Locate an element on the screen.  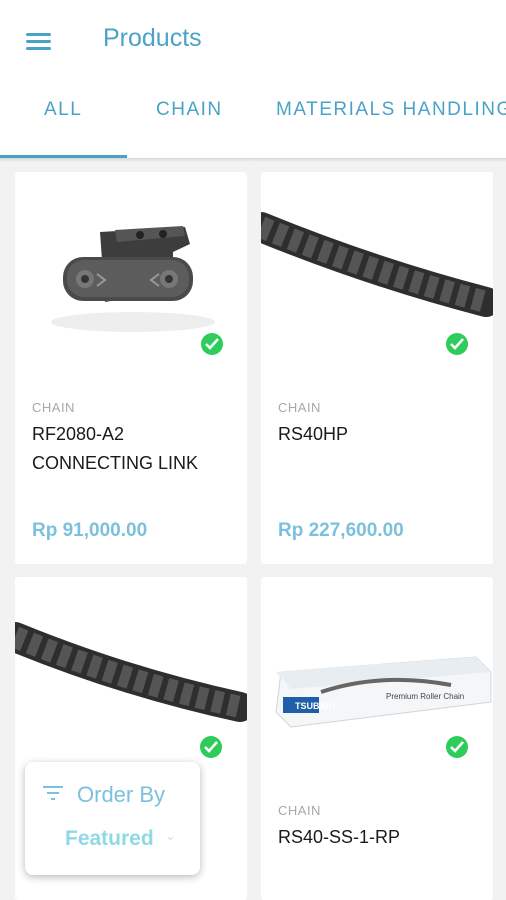
chevron-down-icon: ⌄ is located at coordinates (170, 835).